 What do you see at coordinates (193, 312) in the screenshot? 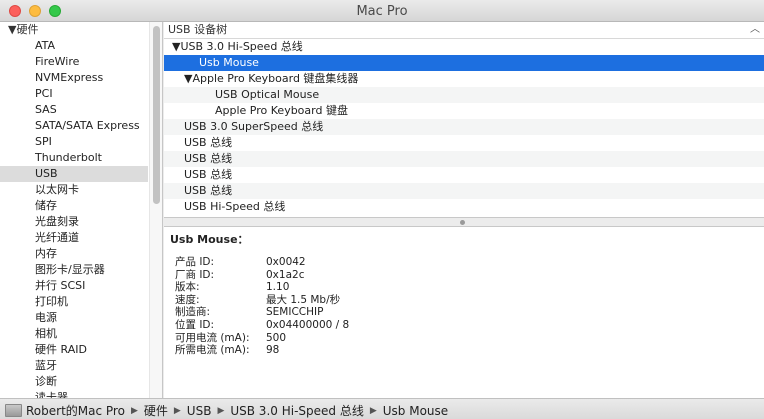
I see `property-label: 制造商:` at bounding box center [193, 312].